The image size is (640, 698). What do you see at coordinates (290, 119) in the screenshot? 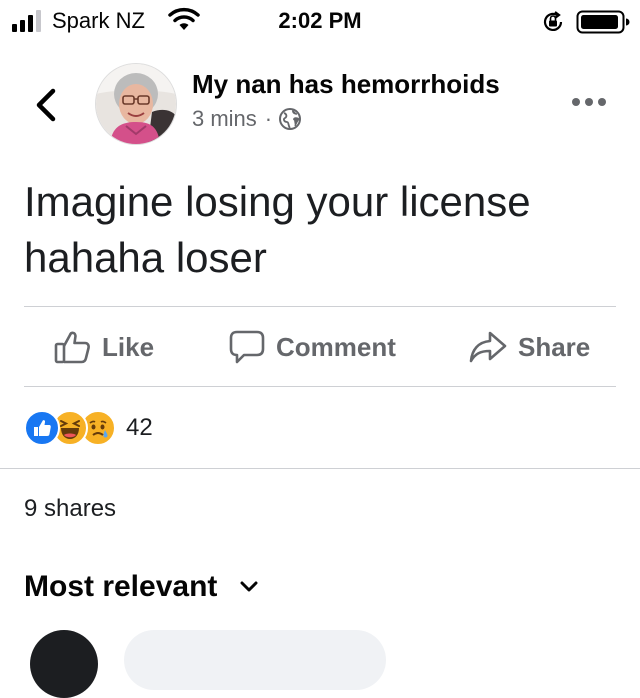
I see `globe-icon` at bounding box center [290, 119].